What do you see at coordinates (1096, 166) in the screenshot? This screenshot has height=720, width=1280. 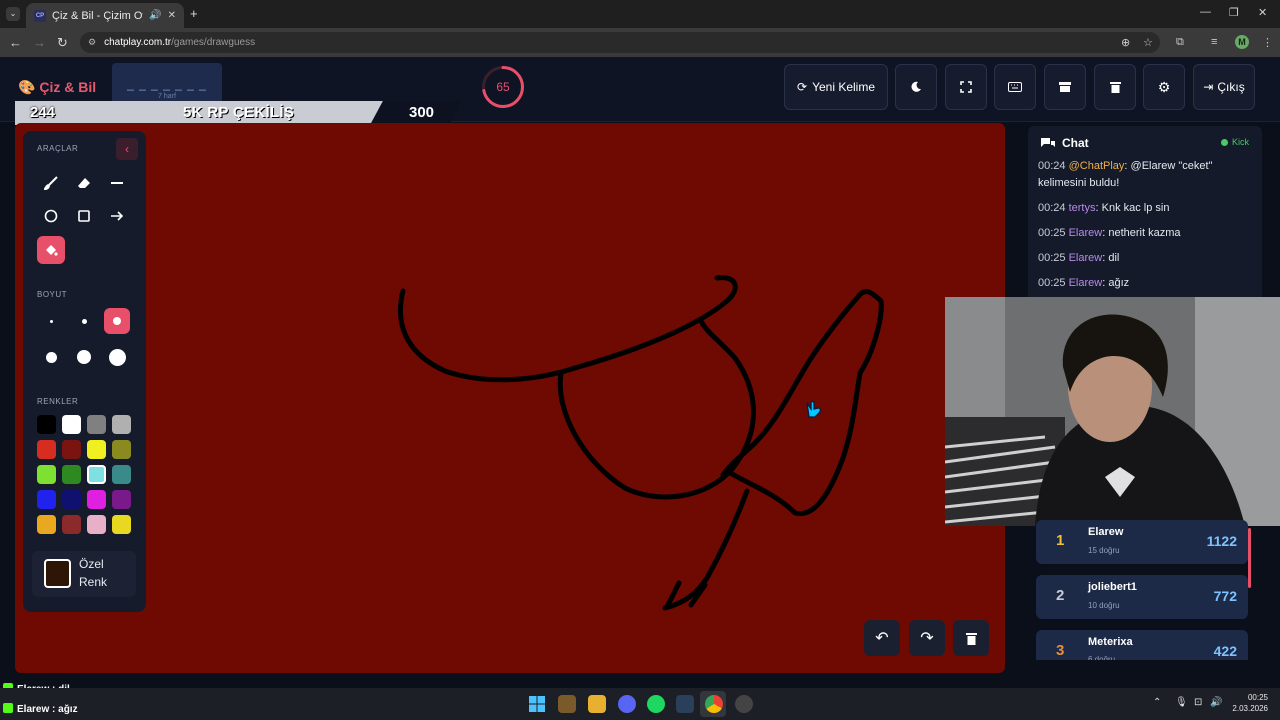 I see `message-user: @ChatPlay` at bounding box center [1096, 166].